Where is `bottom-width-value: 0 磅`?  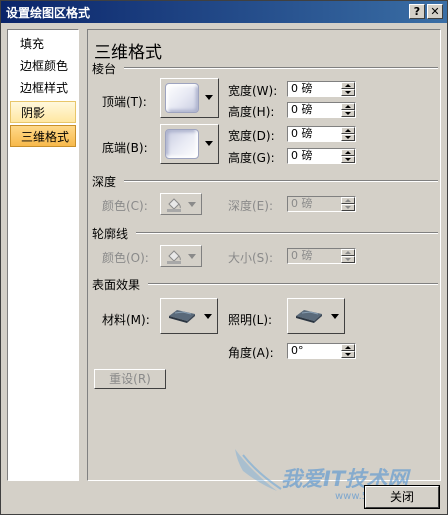
bottom-width-value: 0 磅 is located at coordinates (302, 133).